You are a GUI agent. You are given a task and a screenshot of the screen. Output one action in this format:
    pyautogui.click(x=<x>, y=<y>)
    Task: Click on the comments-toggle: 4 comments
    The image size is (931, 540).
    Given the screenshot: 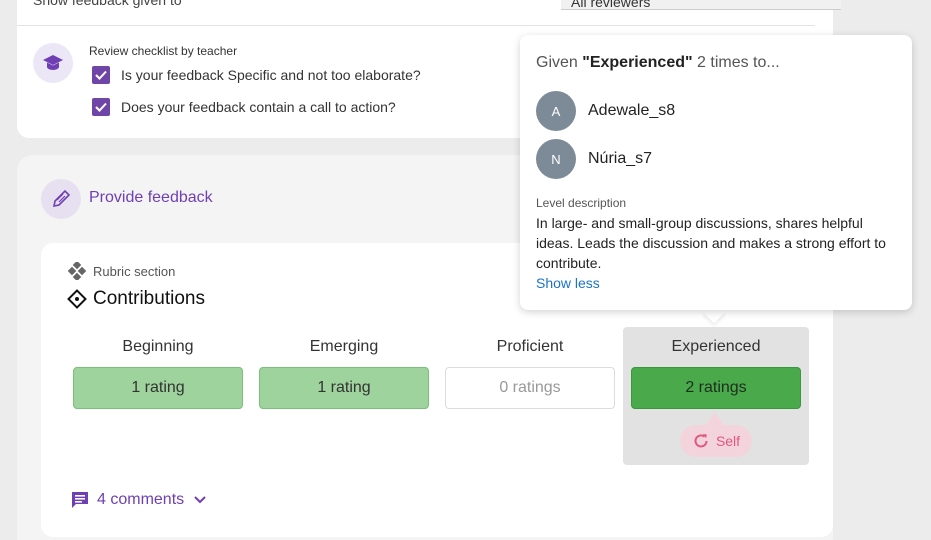 What is the action you would take?
    pyautogui.click(x=138, y=500)
    